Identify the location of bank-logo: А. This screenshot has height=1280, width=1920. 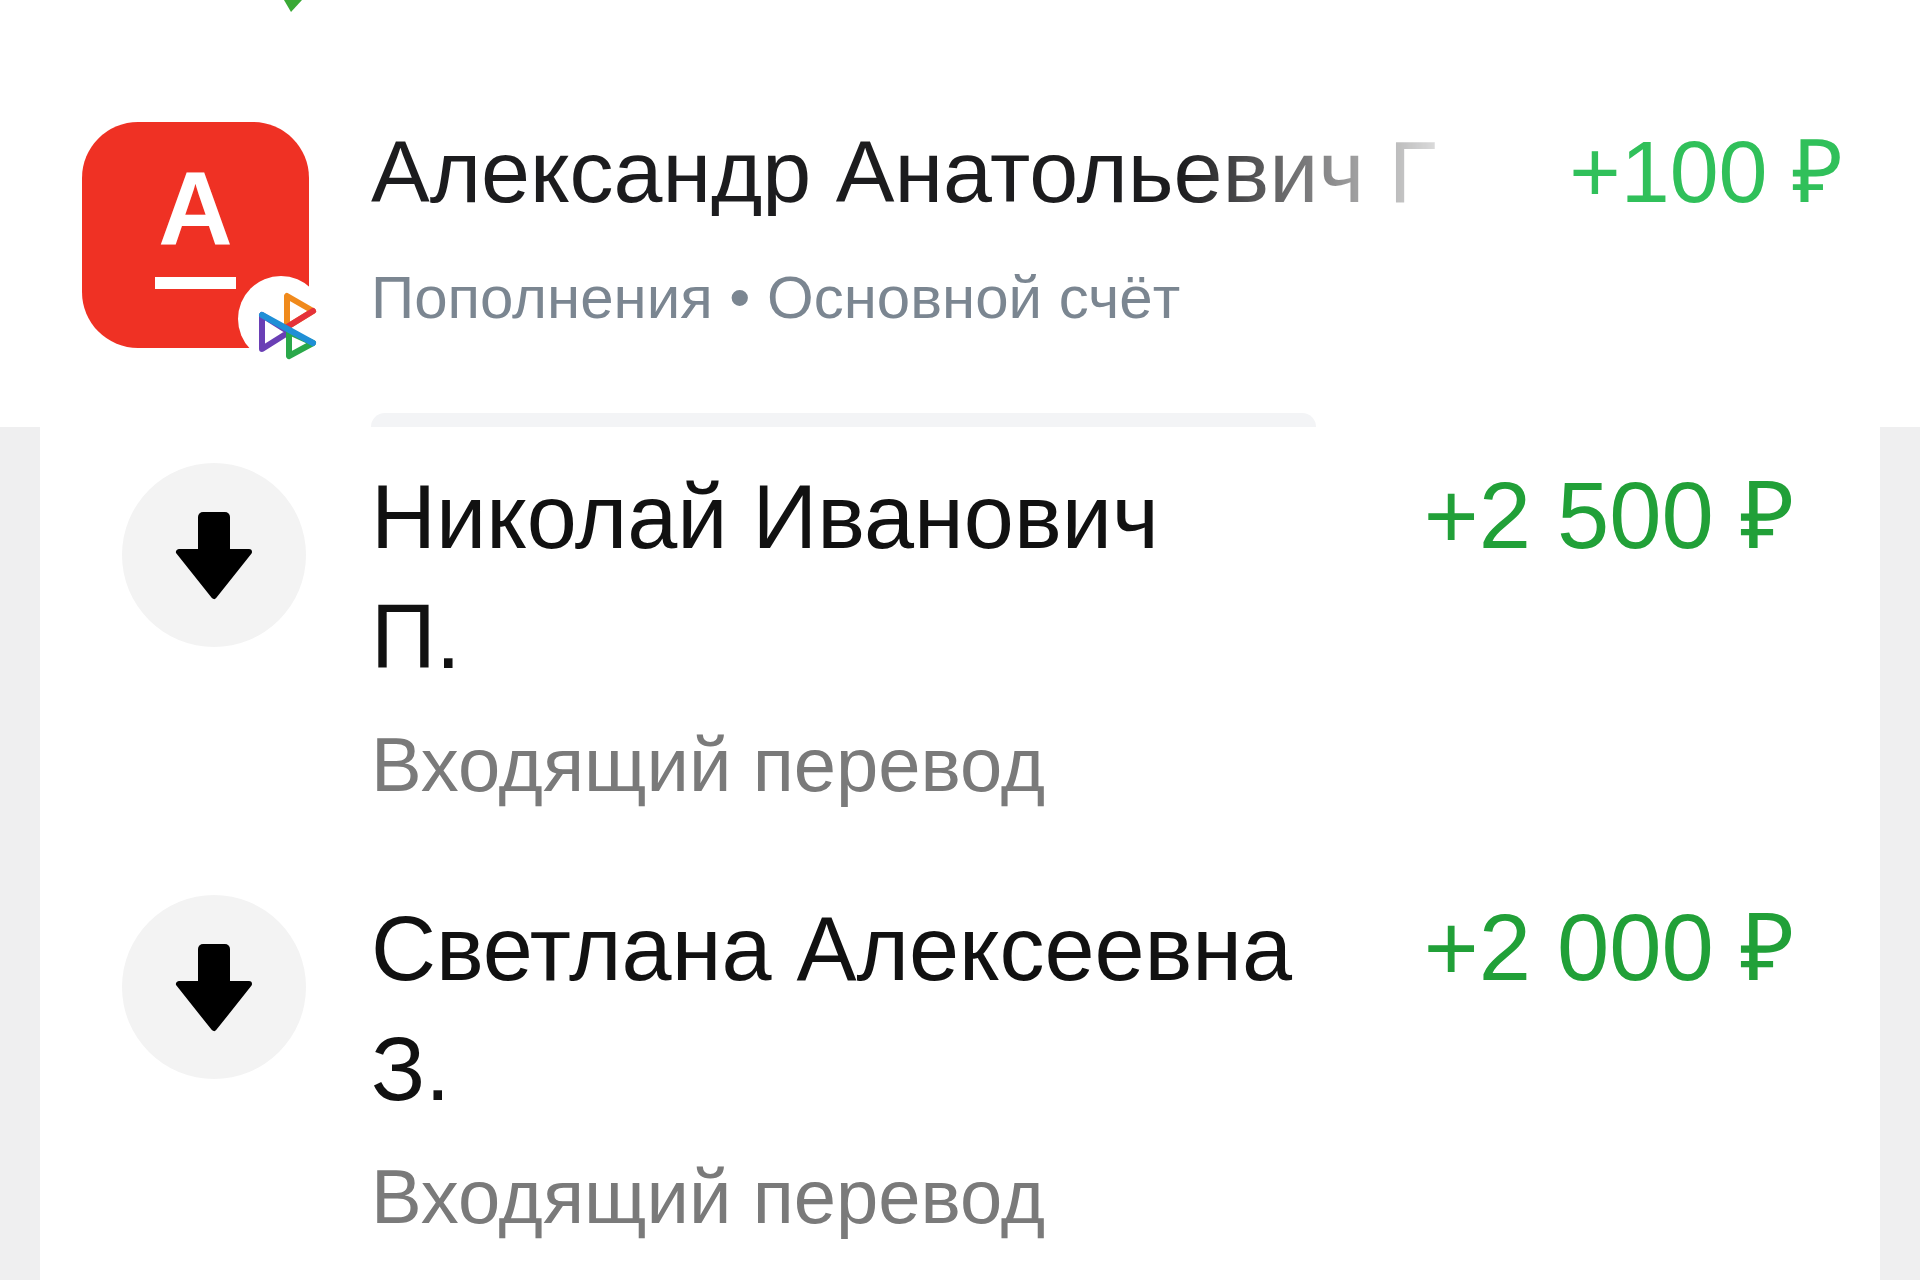
(195, 235).